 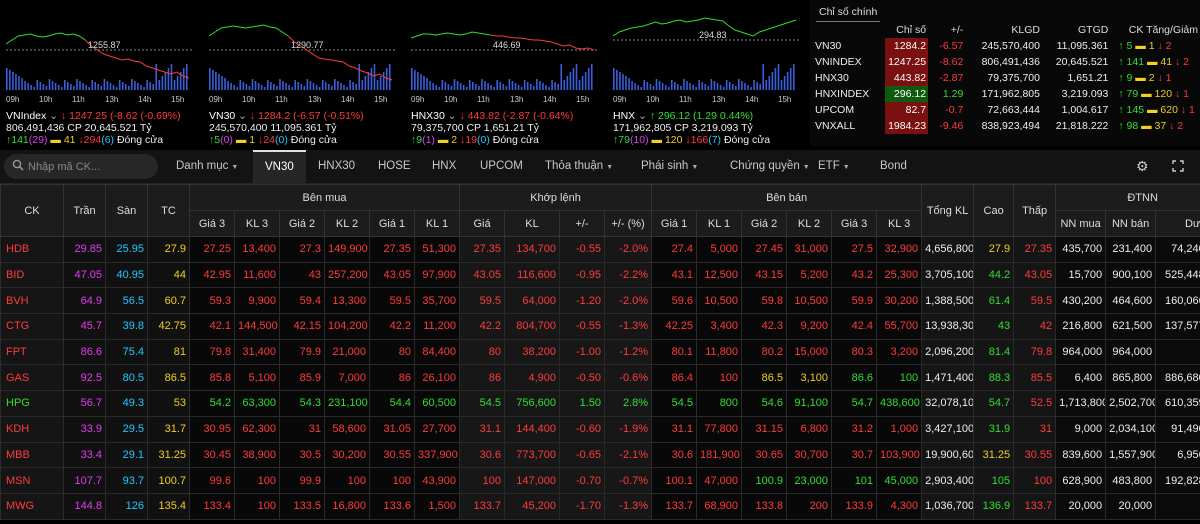 What do you see at coordinates (899, 223) in the screenshot?
I see `col-sell-vol-3: KL 3` at bounding box center [899, 223].